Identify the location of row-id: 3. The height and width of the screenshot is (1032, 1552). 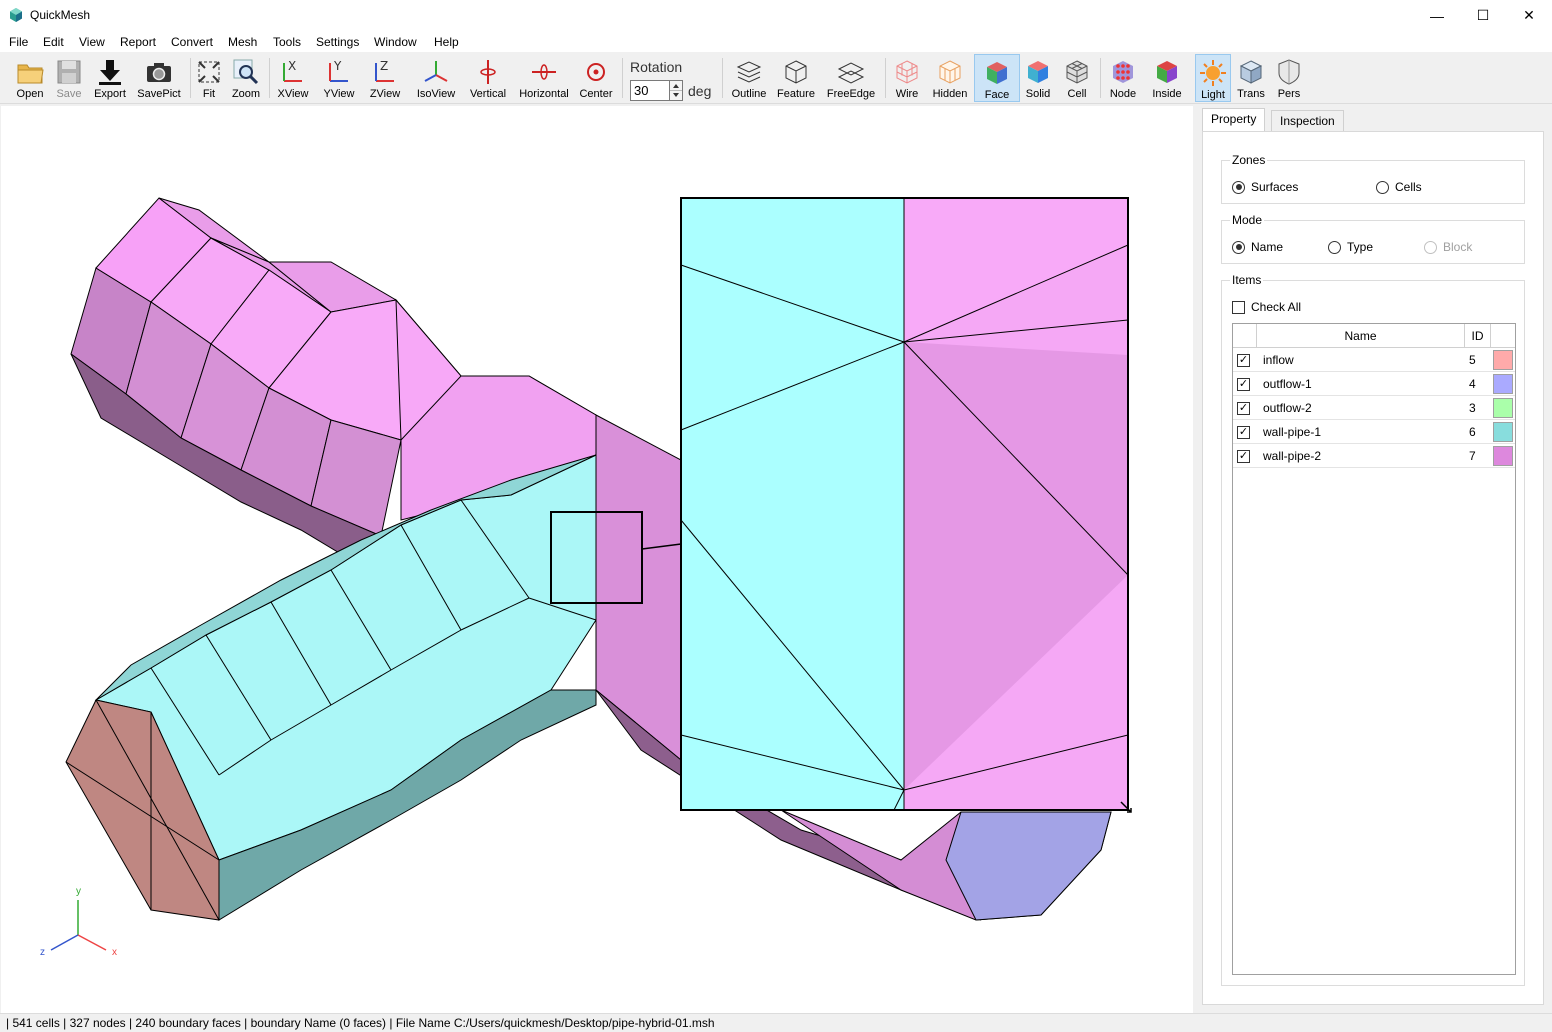
(1472, 408).